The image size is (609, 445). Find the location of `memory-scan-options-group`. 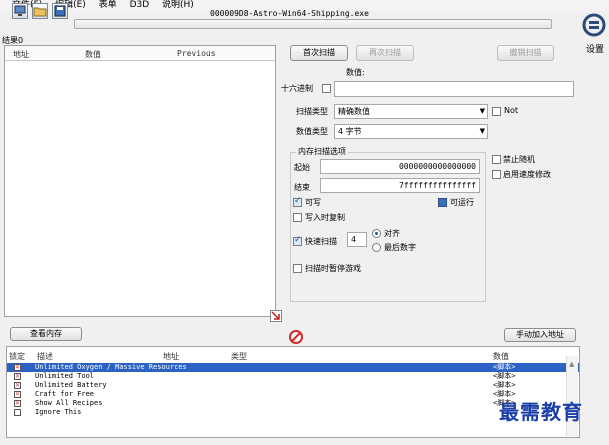

memory-scan-options-group is located at coordinates (388, 227).